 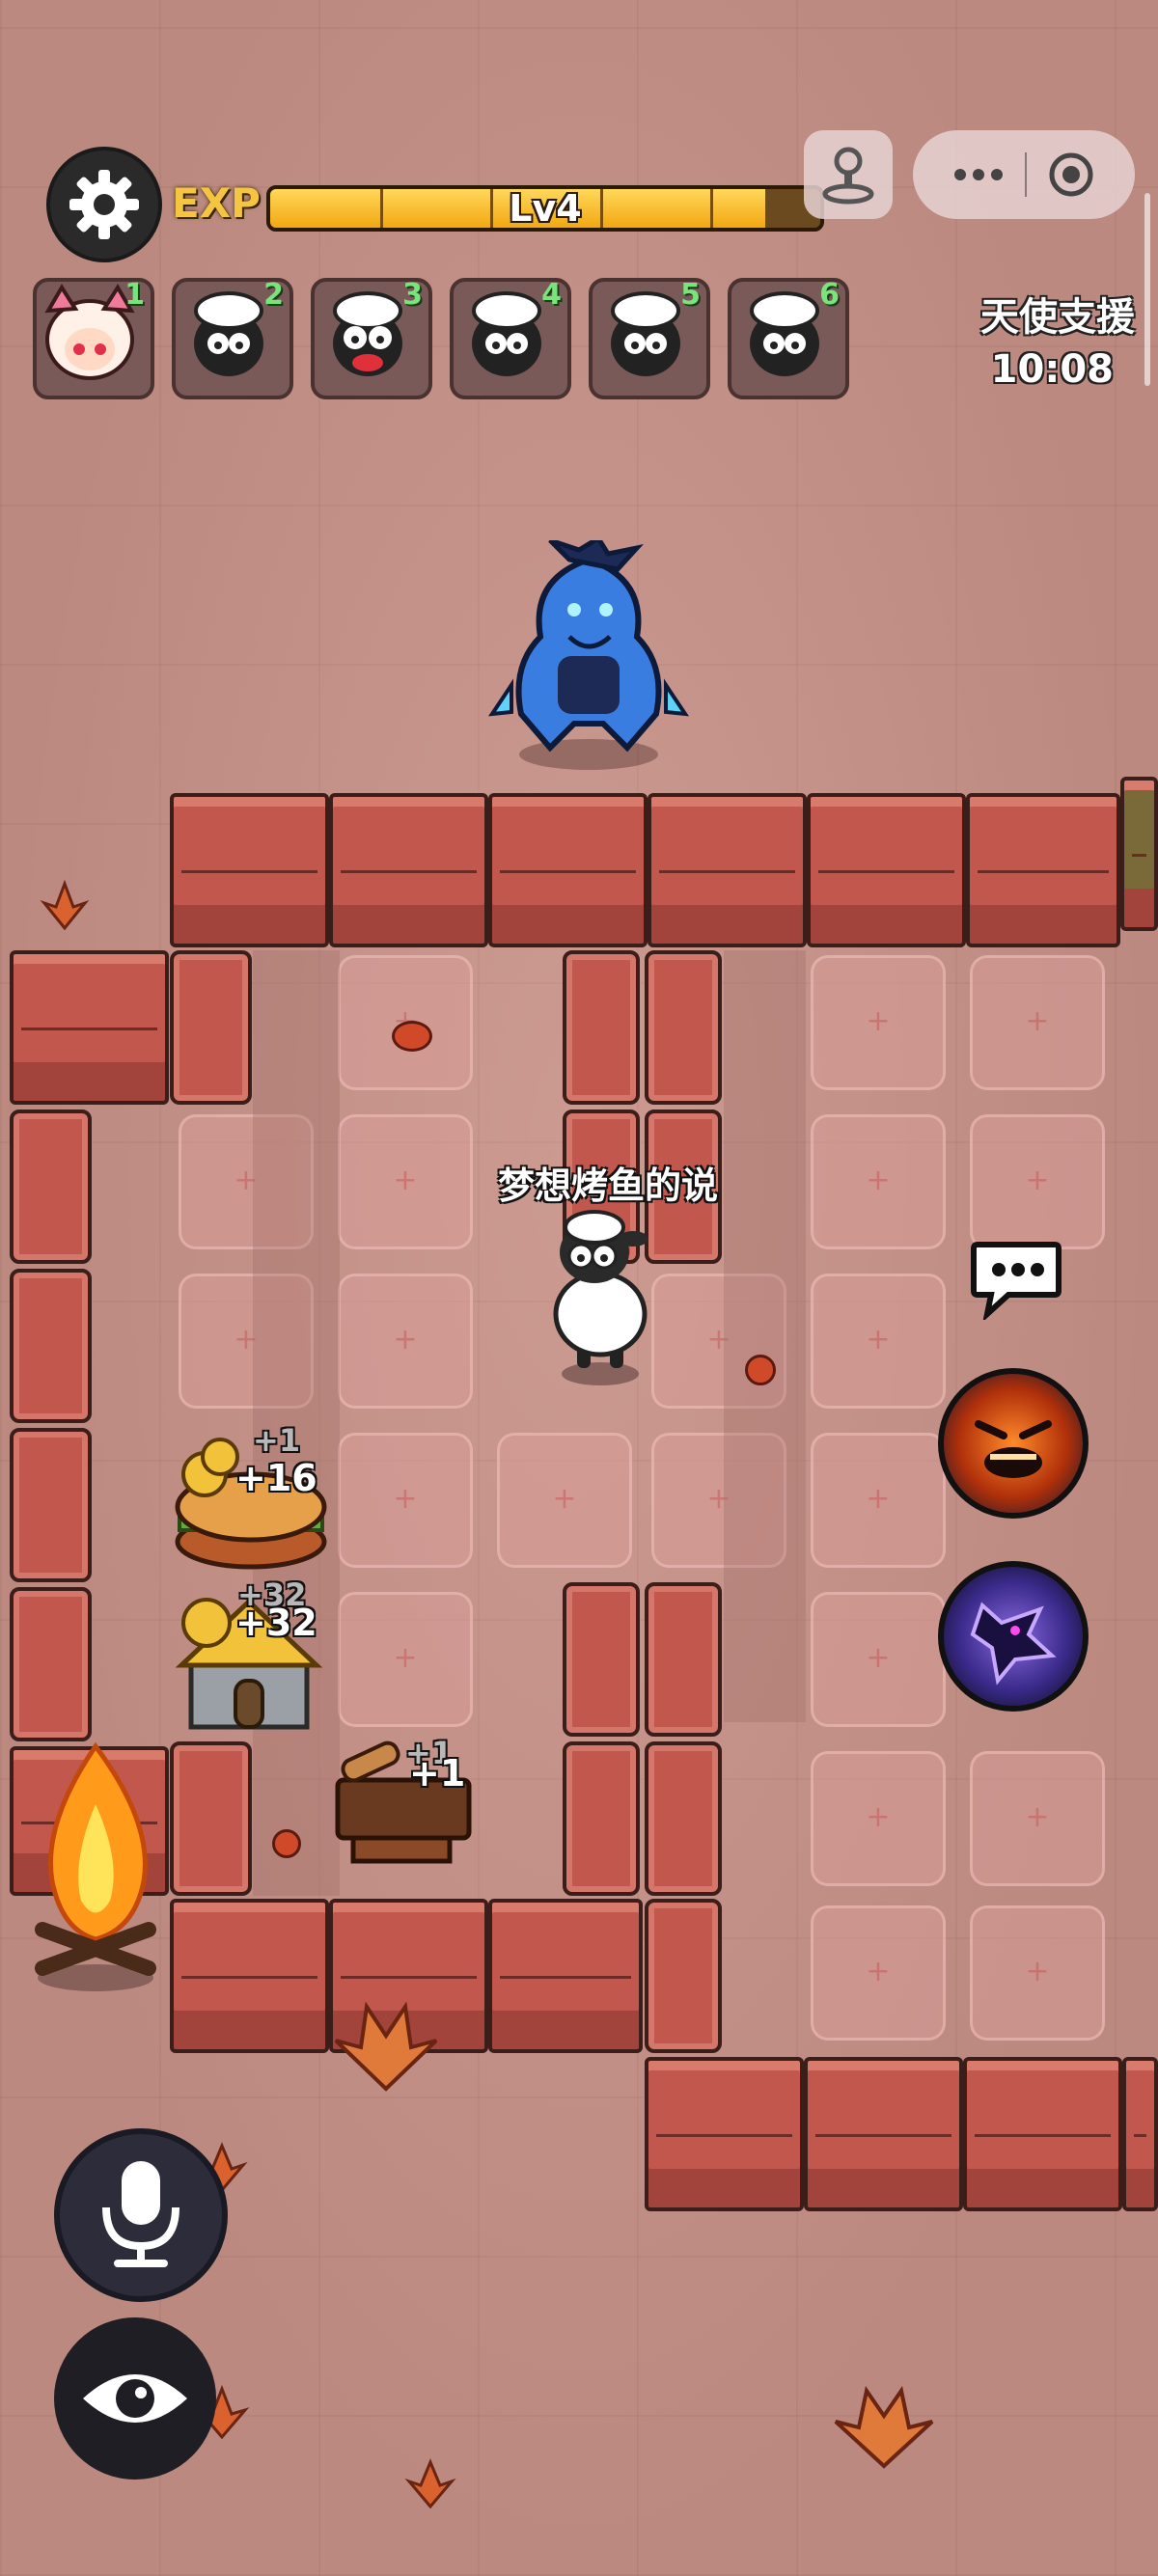 What do you see at coordinates (216, 203) in the screenshot?
I see `exp-label: EXP` at bounding box center [216, 203].